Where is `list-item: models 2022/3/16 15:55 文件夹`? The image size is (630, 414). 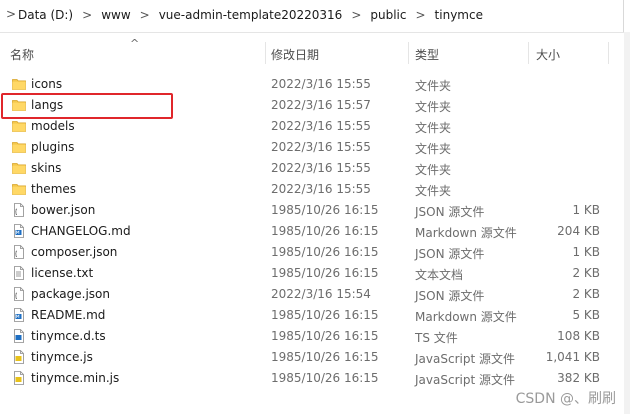
list-item: models 2022/3/16 15:55 文件夹 is located at coordinates (315, 126).